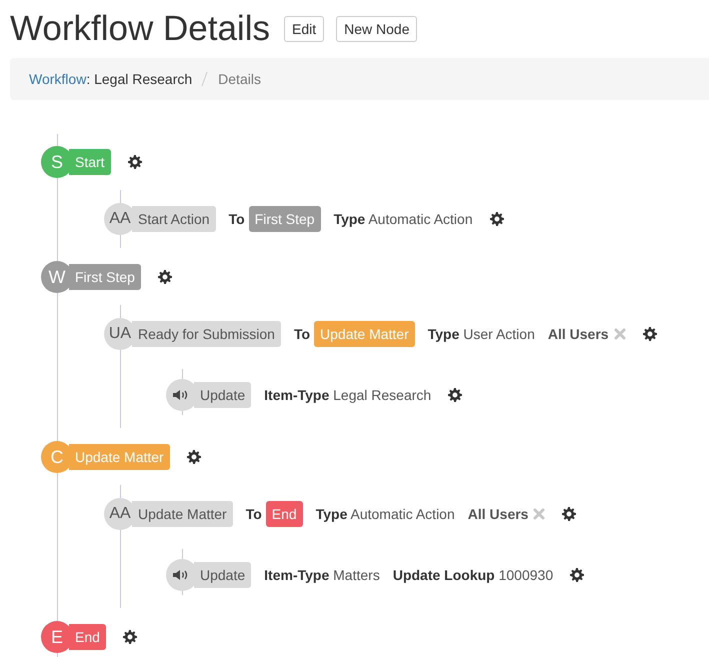 The image size is (709, 657). What do you see at coordinates (139, 79) in the screenshot?
I see `breadcrumb-text: : Legal Research` at bounding box center [139, 79].